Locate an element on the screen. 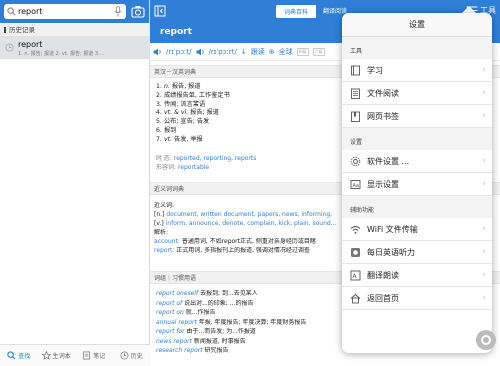 Image resolution: width=500 pixels, height=366 pixels. tab-notes: 笔记 is located at coordinates (94, 355).